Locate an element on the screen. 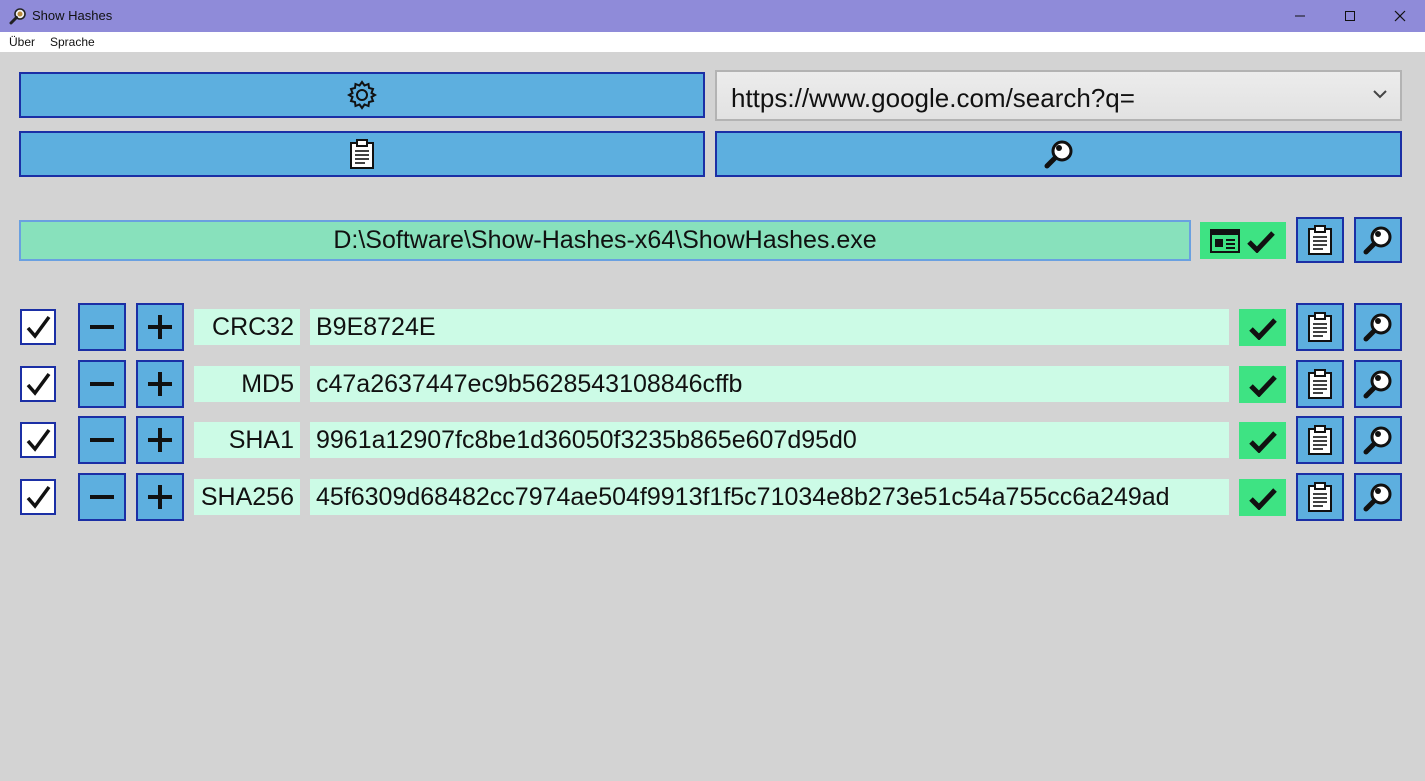  file-copy-button is located at coordinates (1320, 240).